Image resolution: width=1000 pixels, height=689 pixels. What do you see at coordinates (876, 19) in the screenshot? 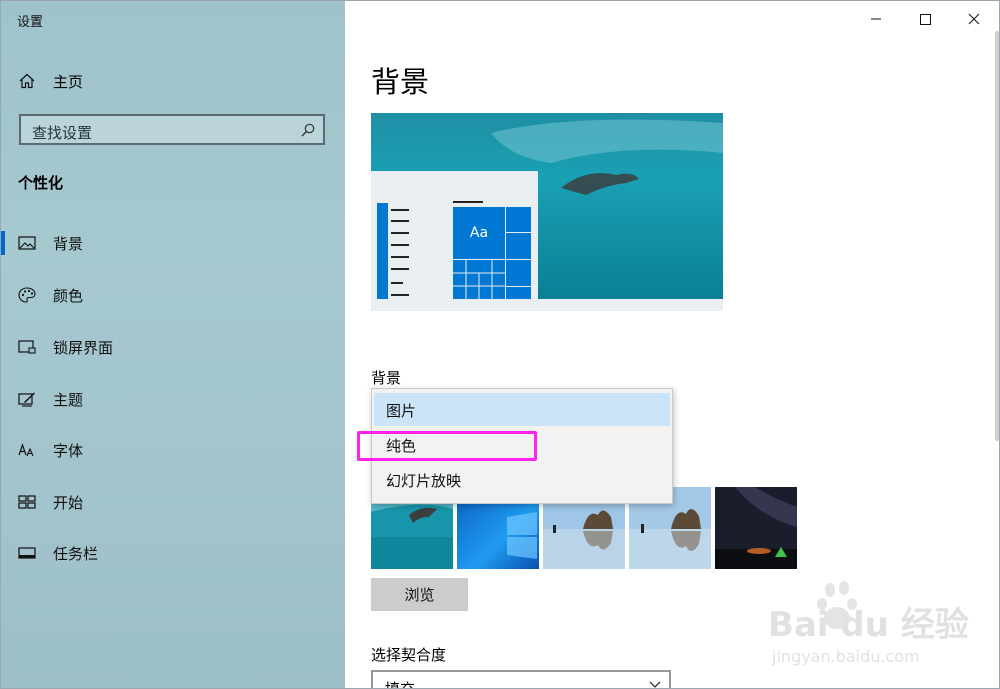
I see `minimize-icon` at bounding box center [876, 19].